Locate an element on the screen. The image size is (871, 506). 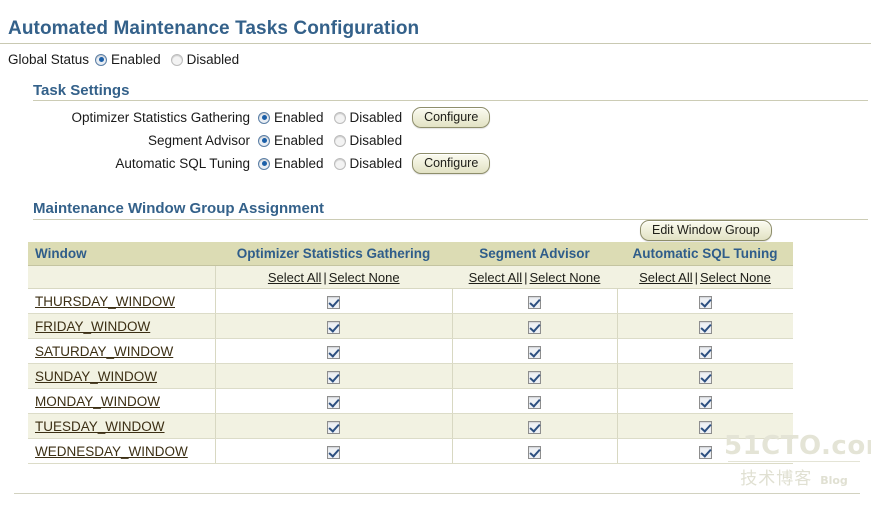
select-cell-automatic-sql-tuning: Select All | Select None is located at coordinates (705, 277).